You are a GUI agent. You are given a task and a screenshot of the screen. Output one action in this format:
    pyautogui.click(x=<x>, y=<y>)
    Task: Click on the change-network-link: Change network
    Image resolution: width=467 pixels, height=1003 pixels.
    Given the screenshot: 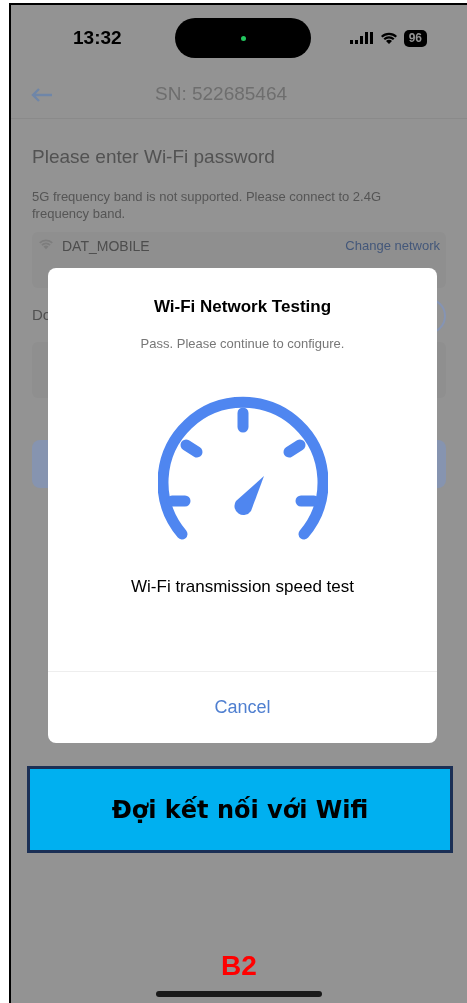 What is the action you would take?
    pyautogui.click(x=392, y=245)
    